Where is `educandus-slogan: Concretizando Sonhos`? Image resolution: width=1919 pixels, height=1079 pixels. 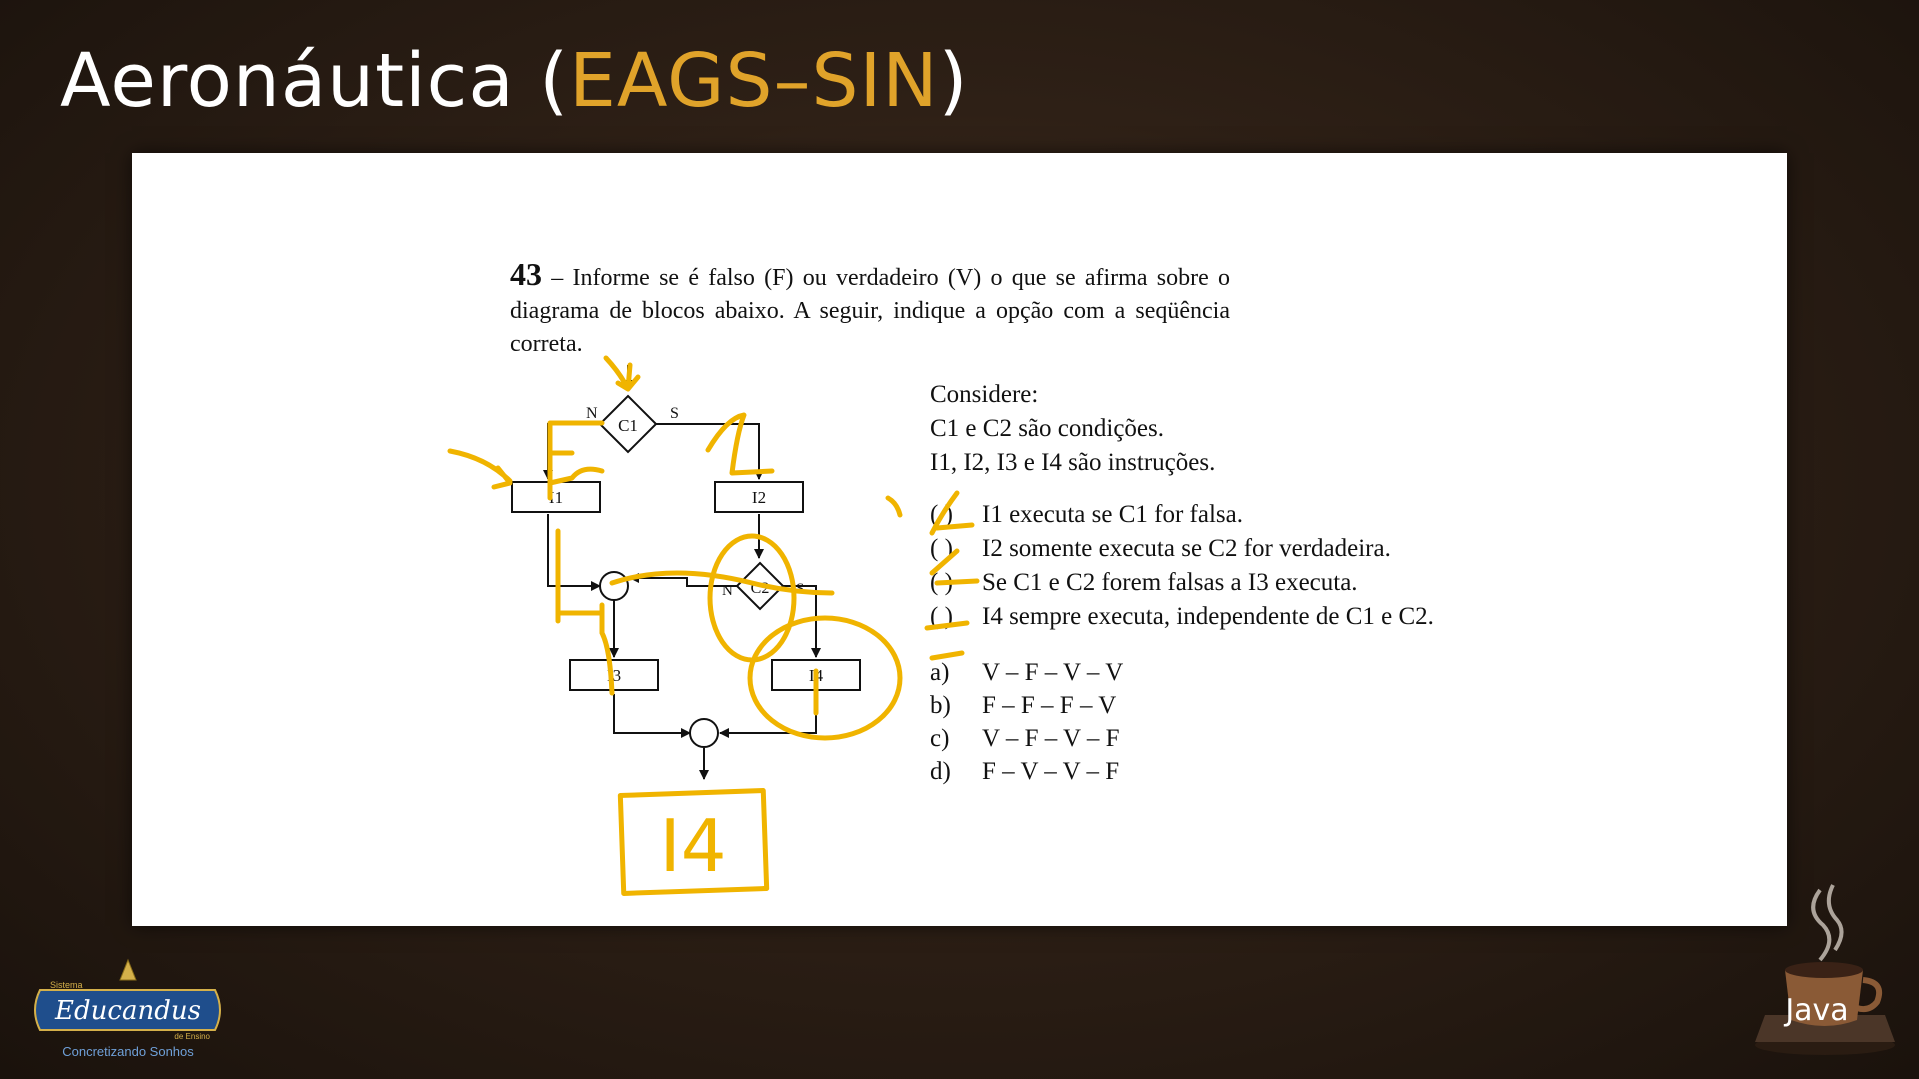 educandus-slogan: Concretizando Sonhos is located at coordinates (128, 1051).